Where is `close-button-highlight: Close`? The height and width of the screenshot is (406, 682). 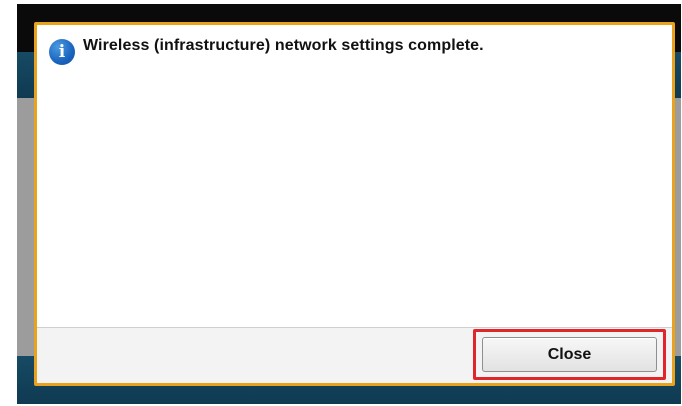 close-button-highlight: Close is located at coordinates (569, 354).